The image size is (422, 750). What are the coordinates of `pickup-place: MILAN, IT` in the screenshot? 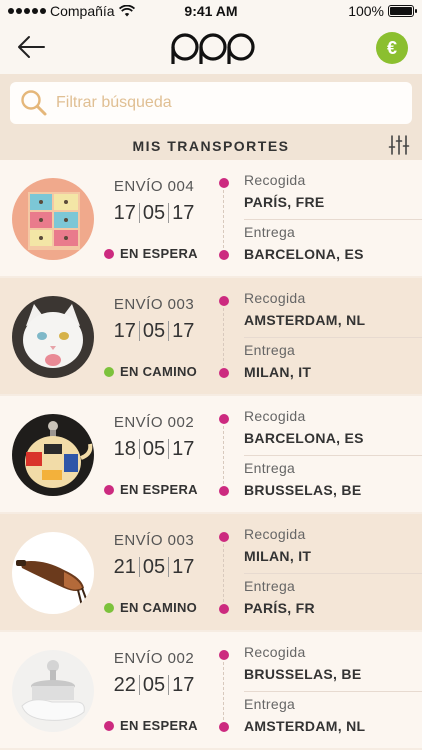 It's located at (278, 556).